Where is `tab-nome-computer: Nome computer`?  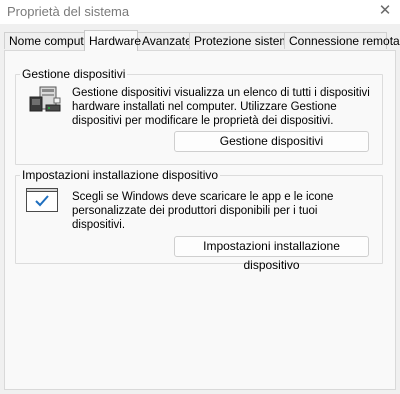 tab-nome-computer: Nome computer is located at coordinates (49, 40).